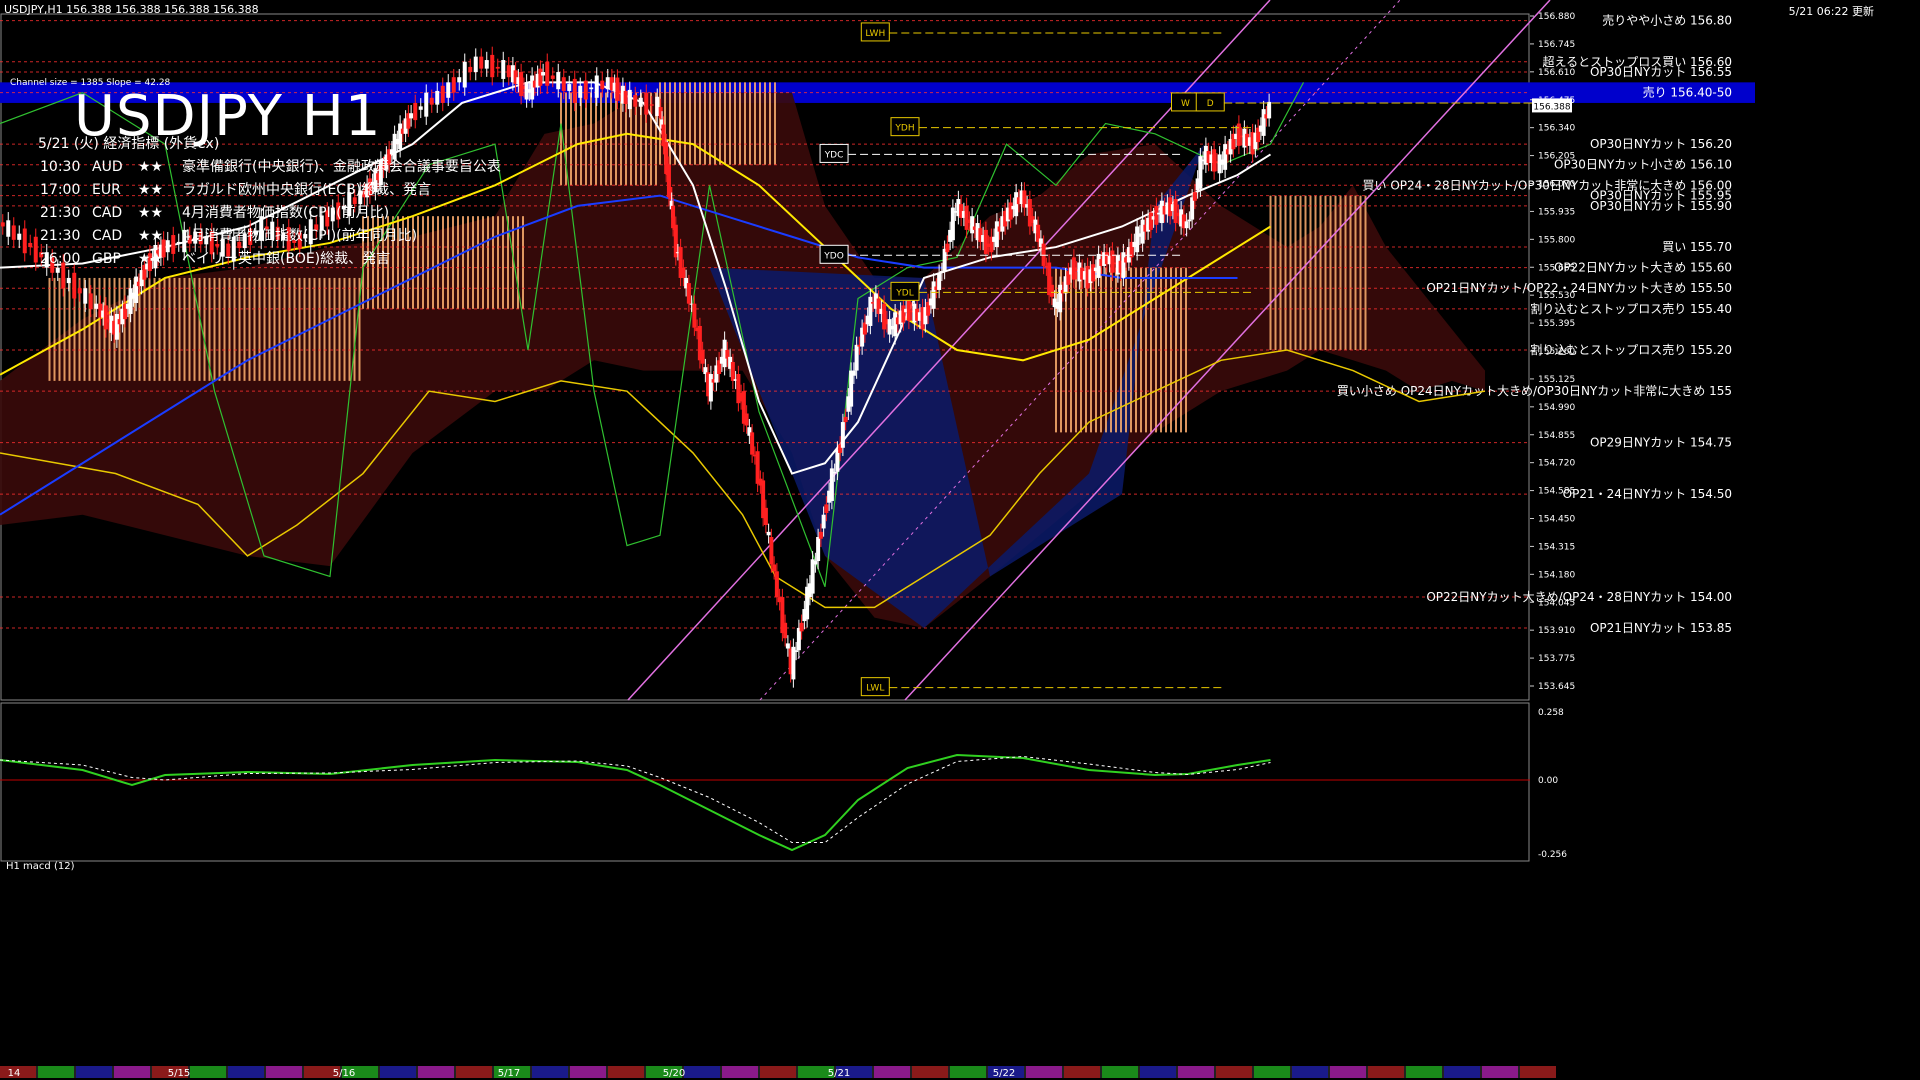  What do you see at coordinates (1556, 659) in the screenshot?
I see `y-tick-label: 153.775` at bounding box center [1556, 659].